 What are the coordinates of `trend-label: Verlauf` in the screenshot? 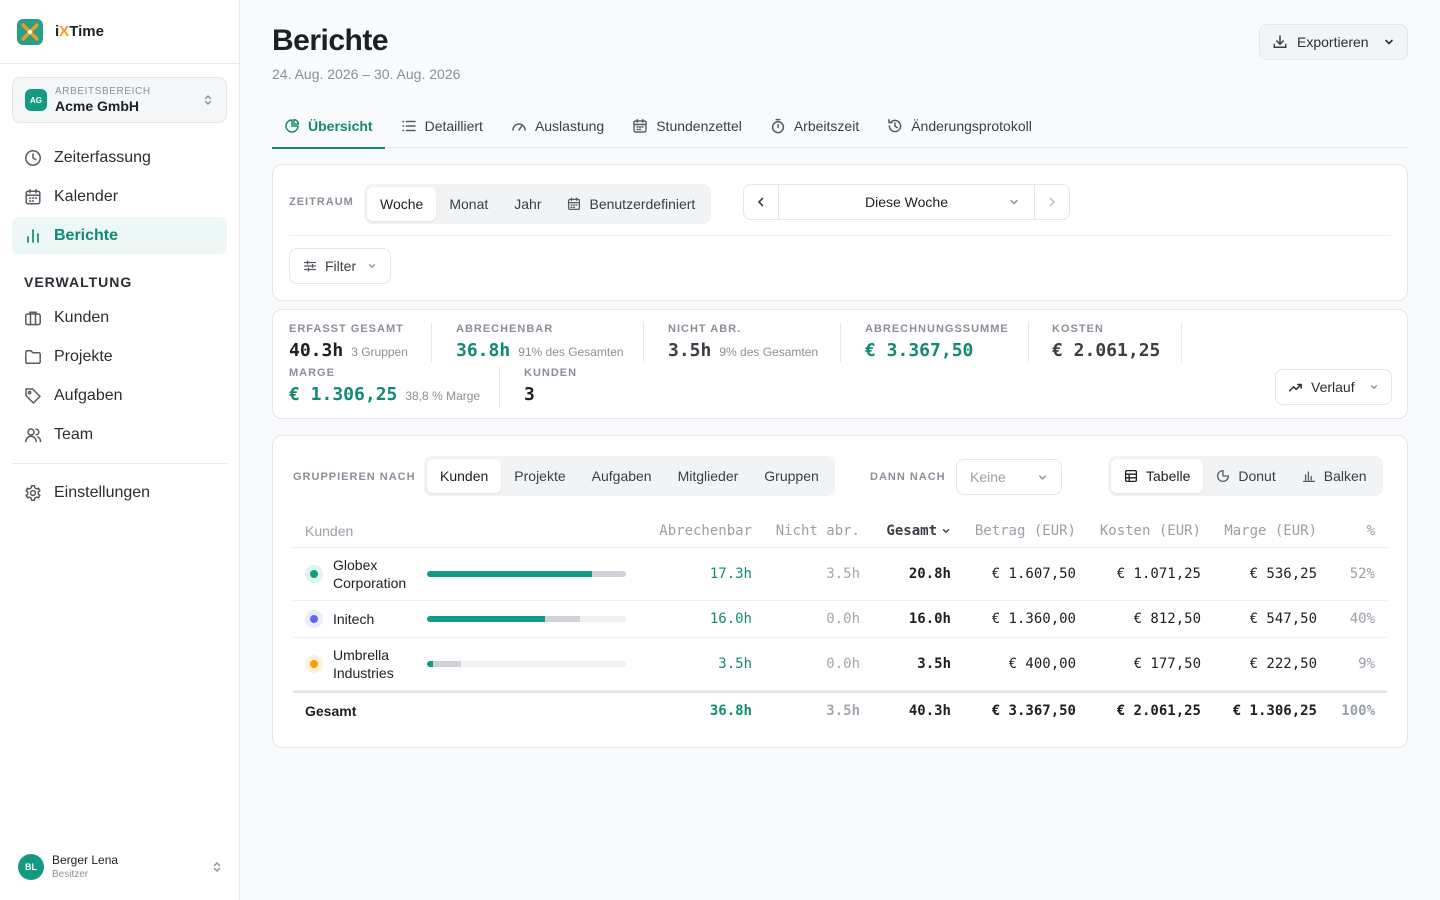 It's located at (1333, 387).